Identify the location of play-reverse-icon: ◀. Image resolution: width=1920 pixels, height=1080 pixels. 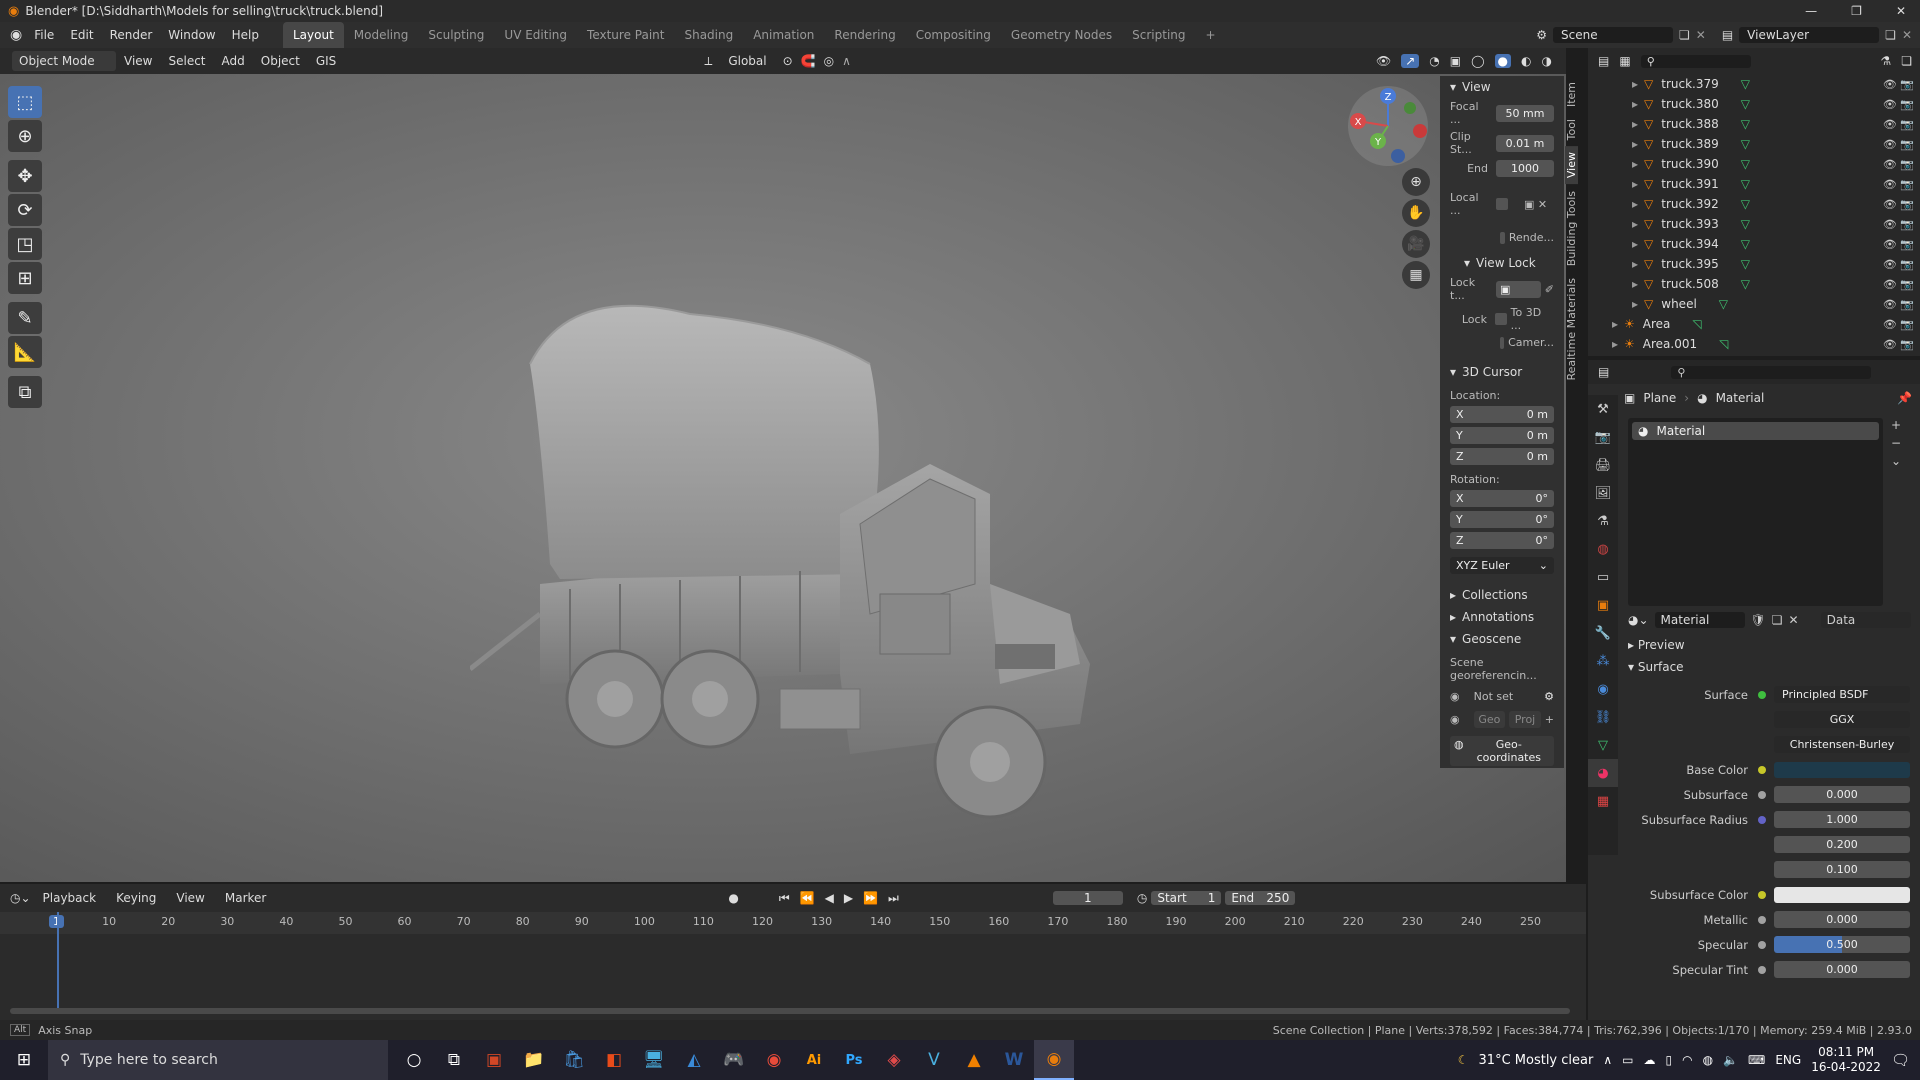
(829, 898).